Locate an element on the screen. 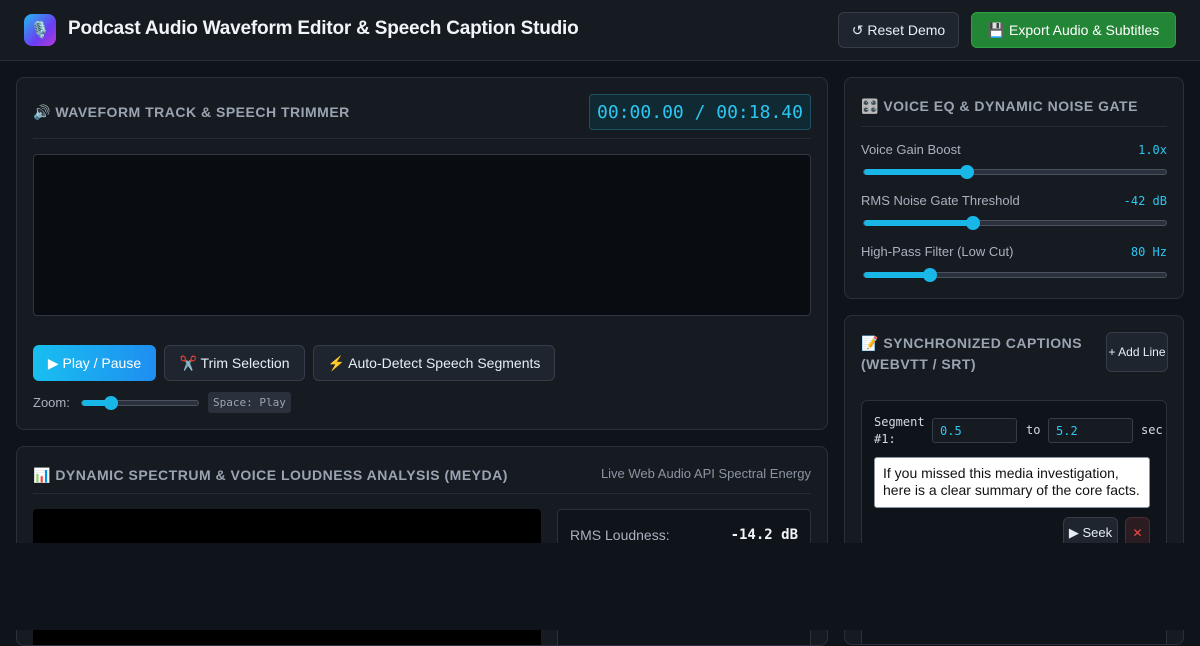  gain-slider is located at coordinates (1015, 172).